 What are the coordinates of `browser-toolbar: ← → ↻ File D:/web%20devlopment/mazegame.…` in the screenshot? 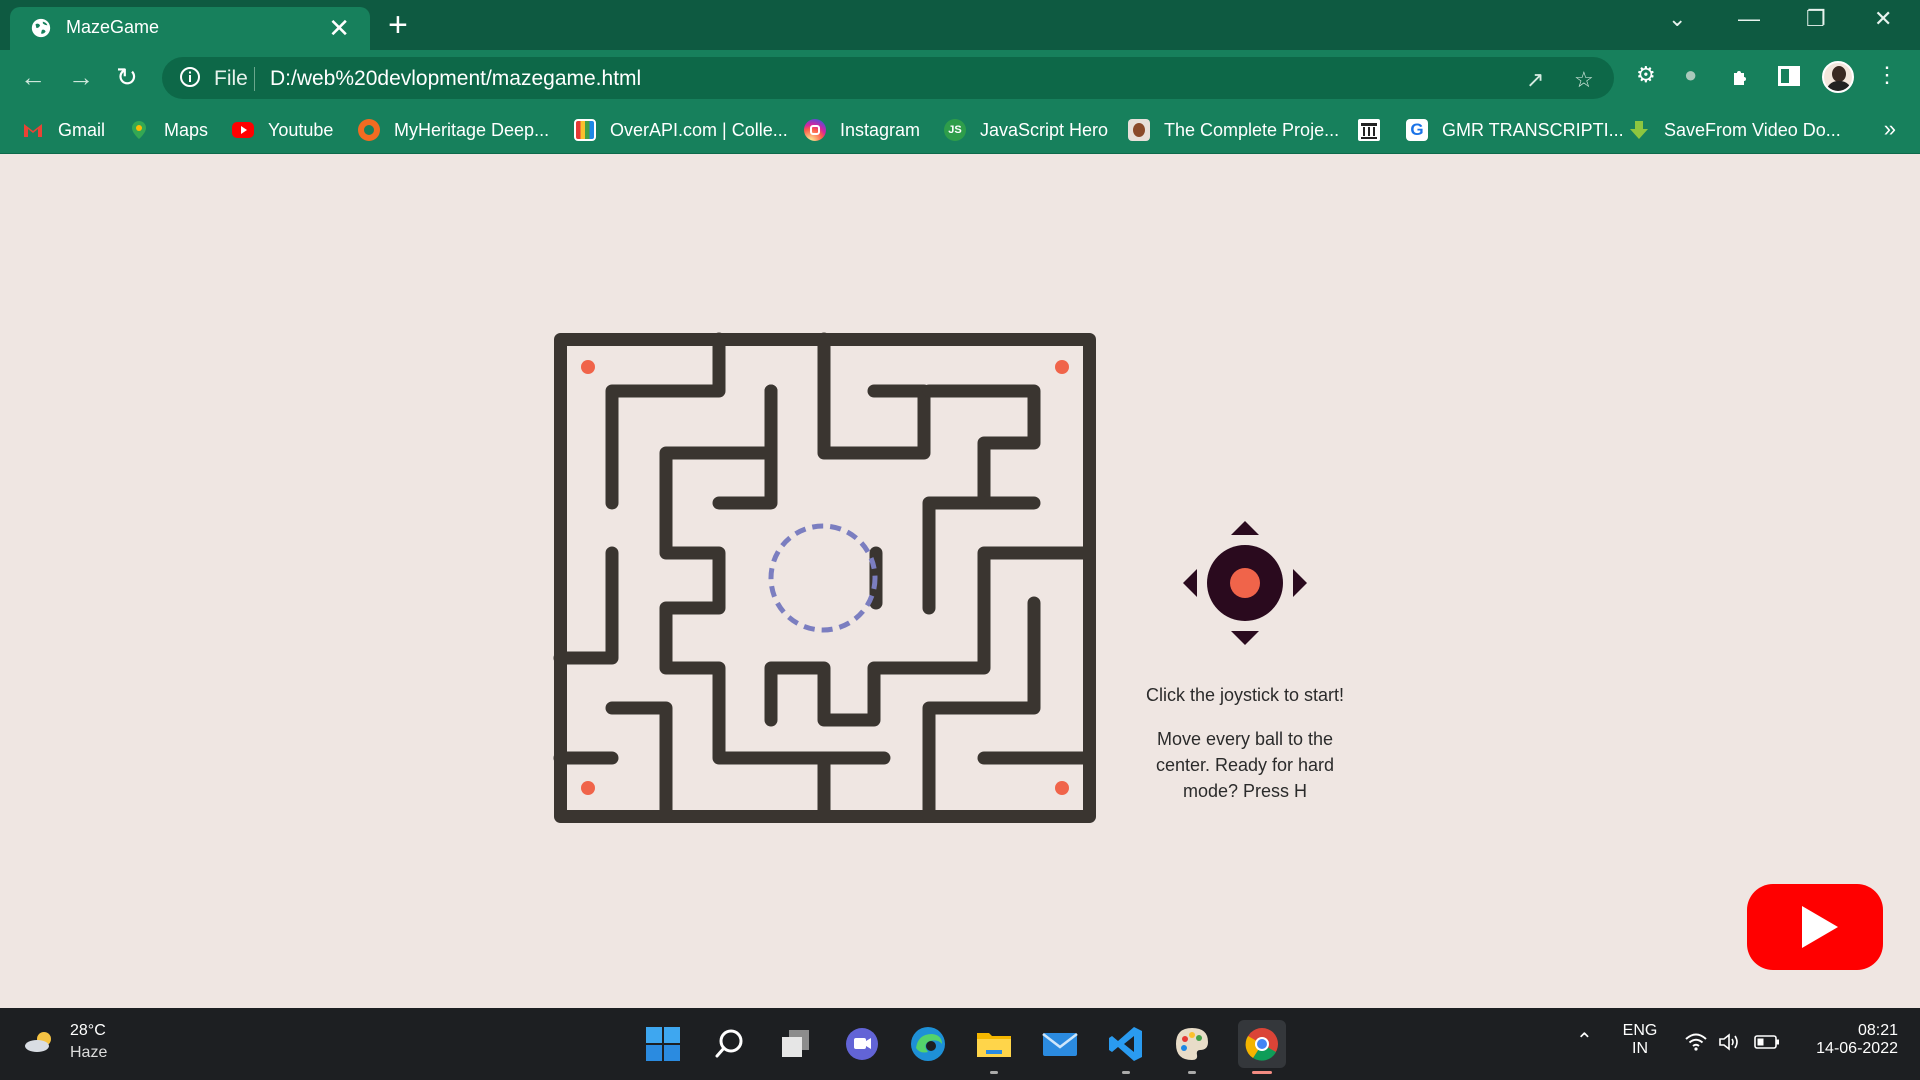 It's located at (960, 78).